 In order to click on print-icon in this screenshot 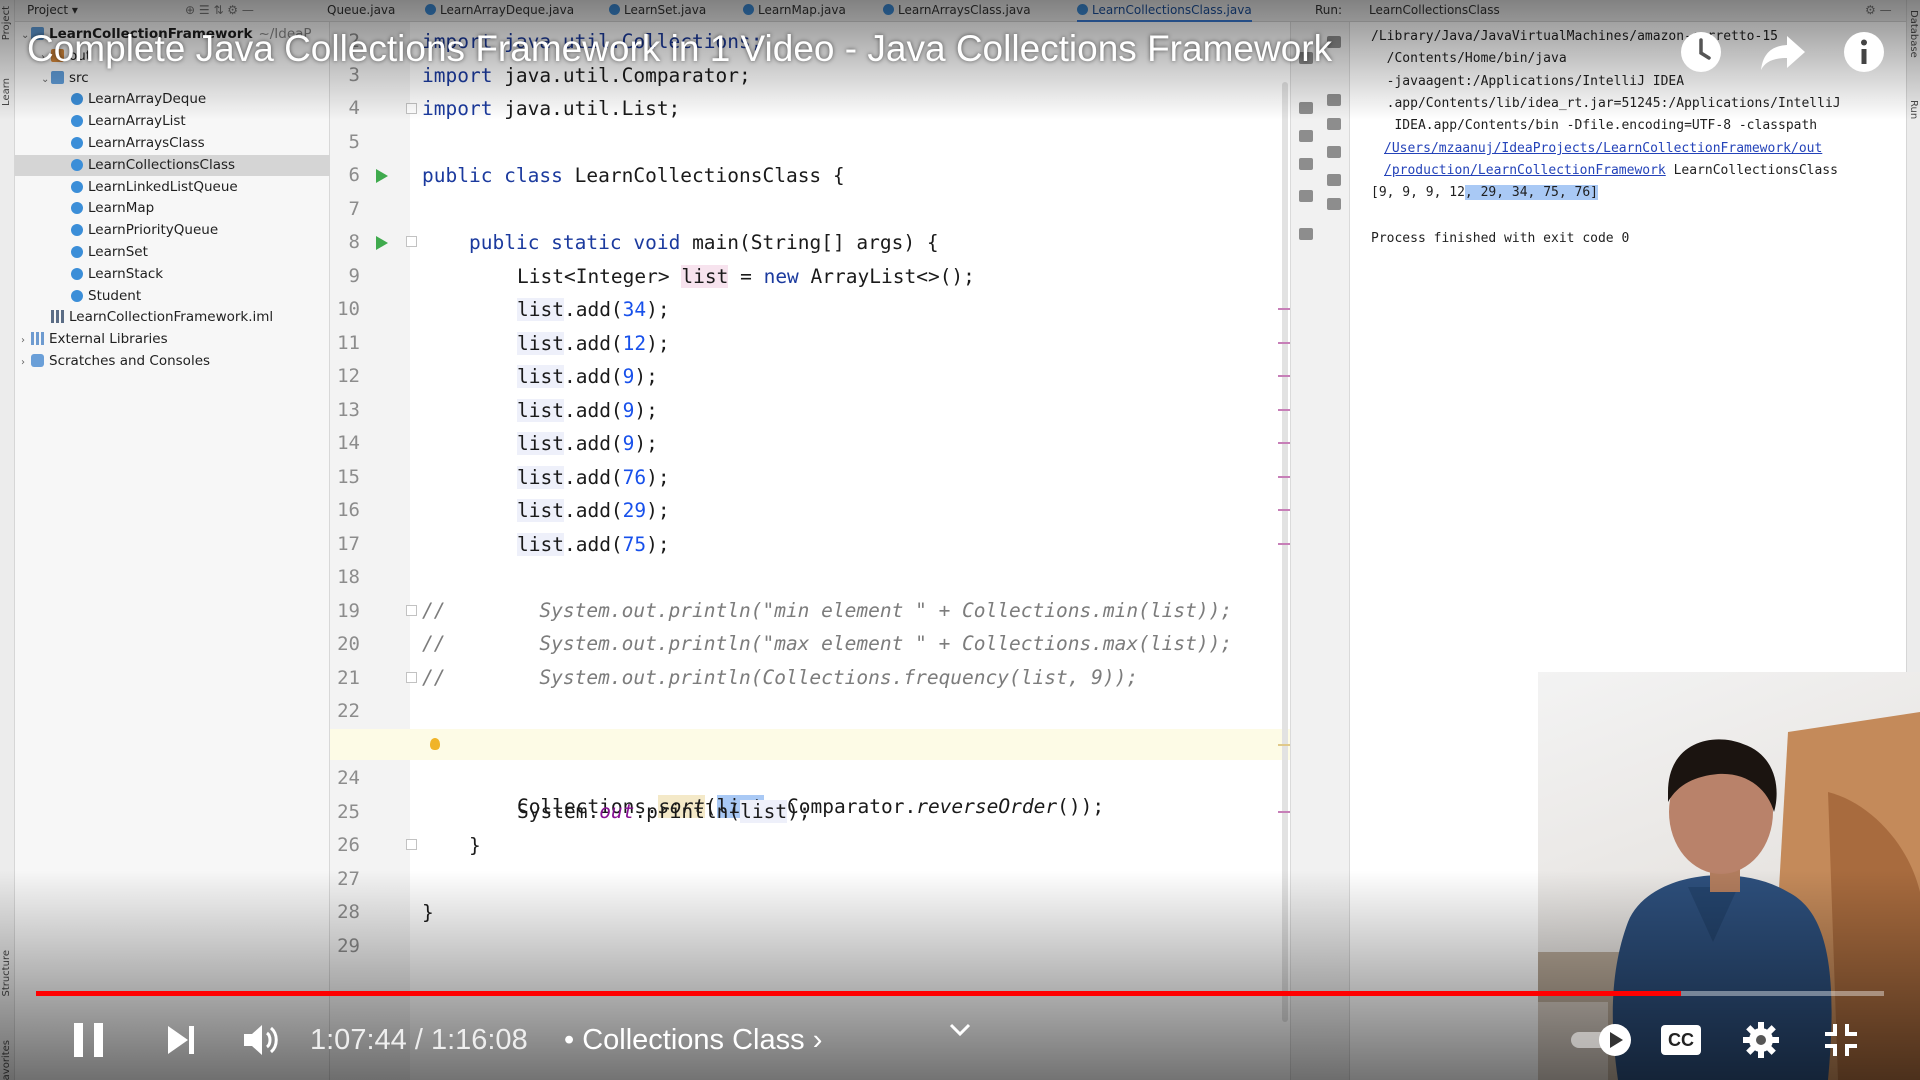, I will do `click(1334, 180)`.